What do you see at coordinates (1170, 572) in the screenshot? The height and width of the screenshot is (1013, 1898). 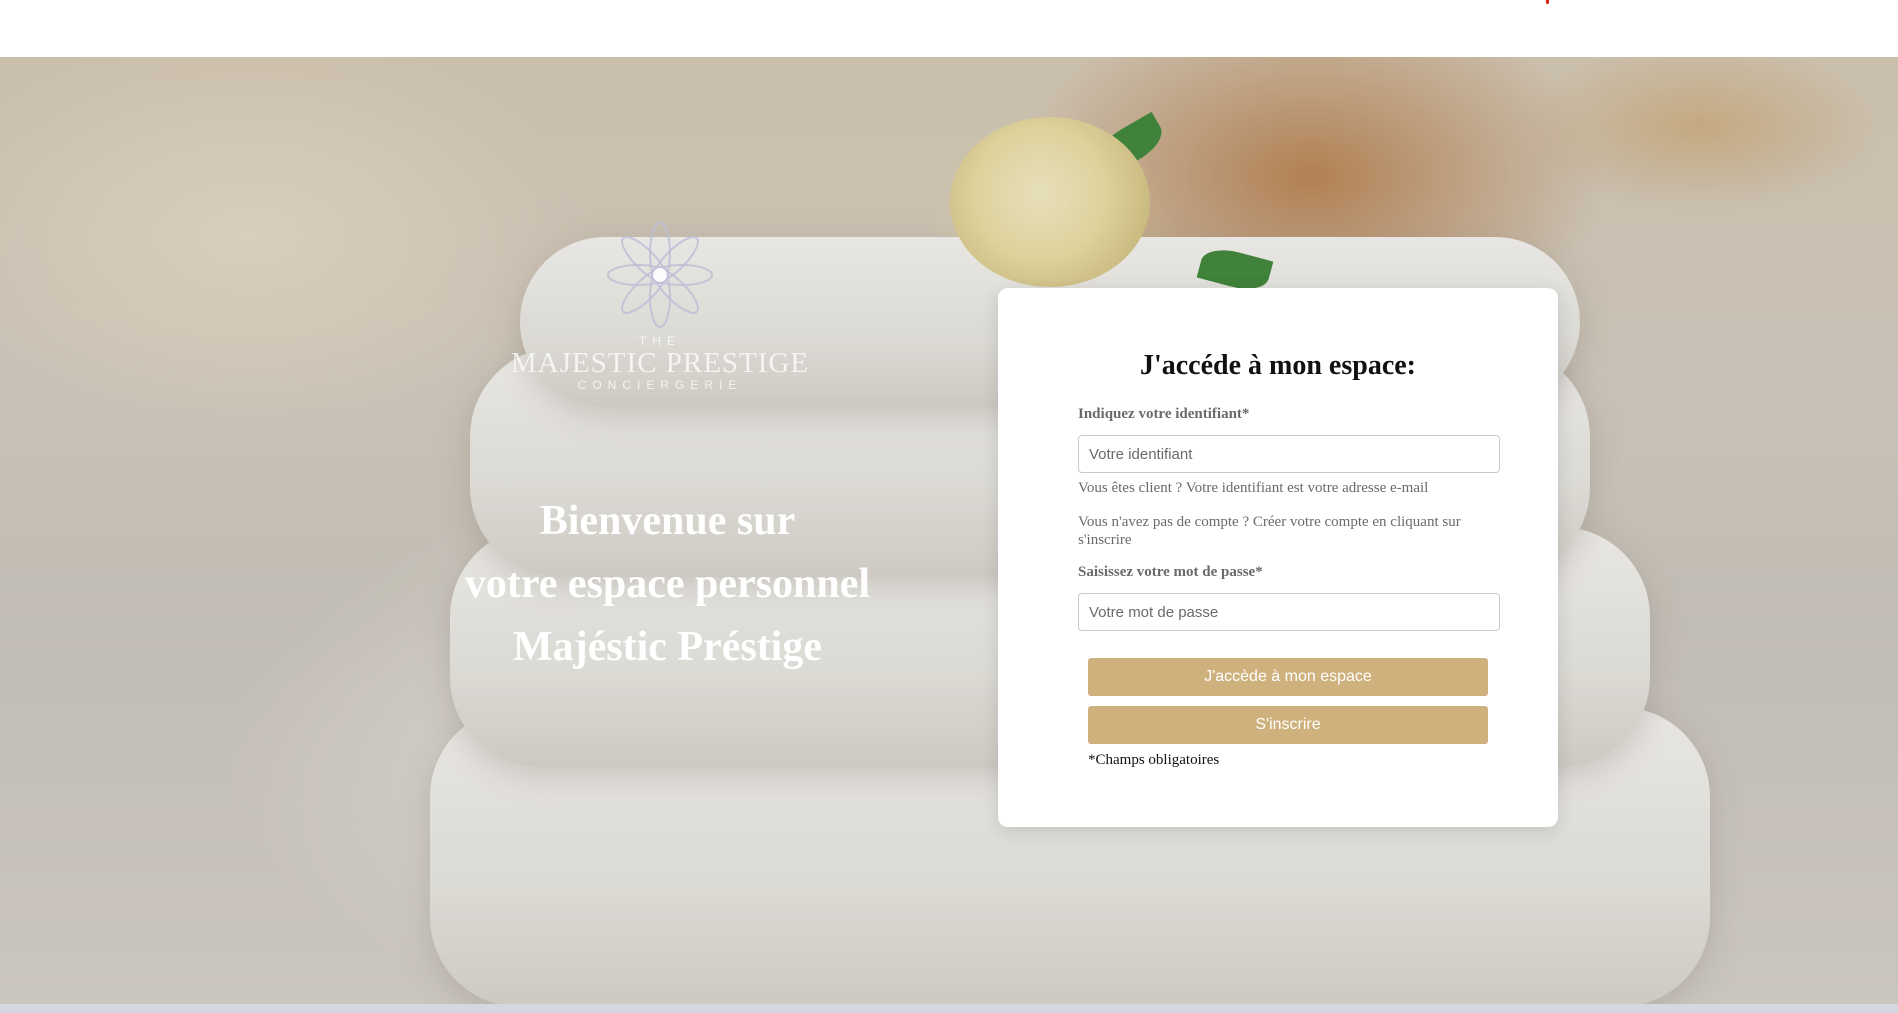 I see `password-label: Saisissez votre mot de passe*` at bounding box center [1170, 572].